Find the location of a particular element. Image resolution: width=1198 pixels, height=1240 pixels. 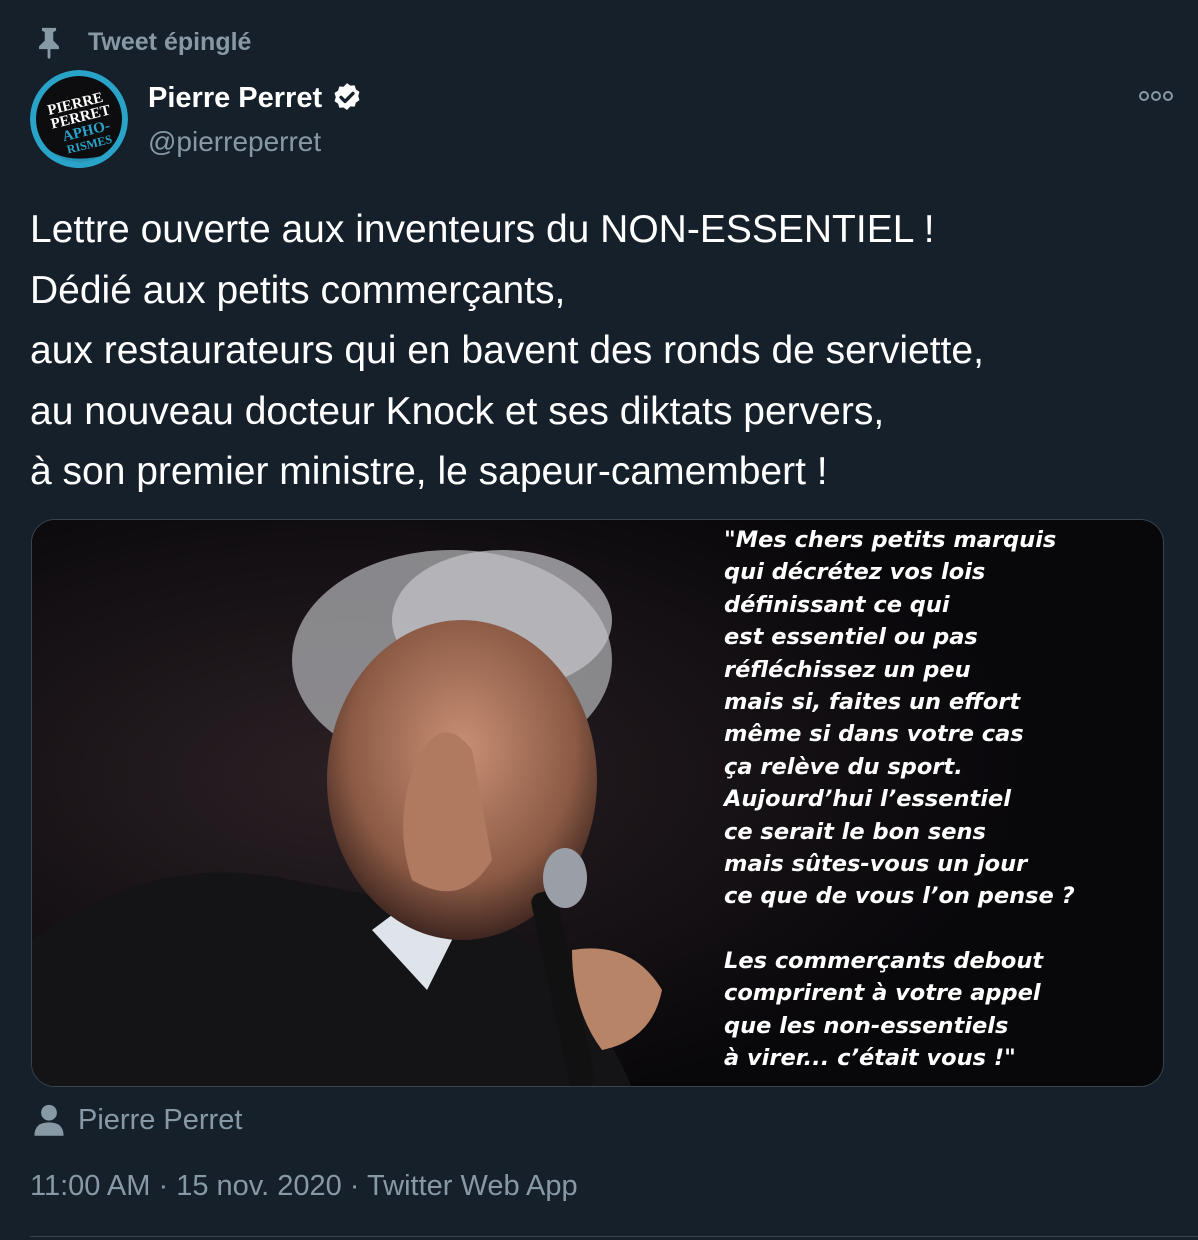

quote-line is located at coordinates (899, 929).